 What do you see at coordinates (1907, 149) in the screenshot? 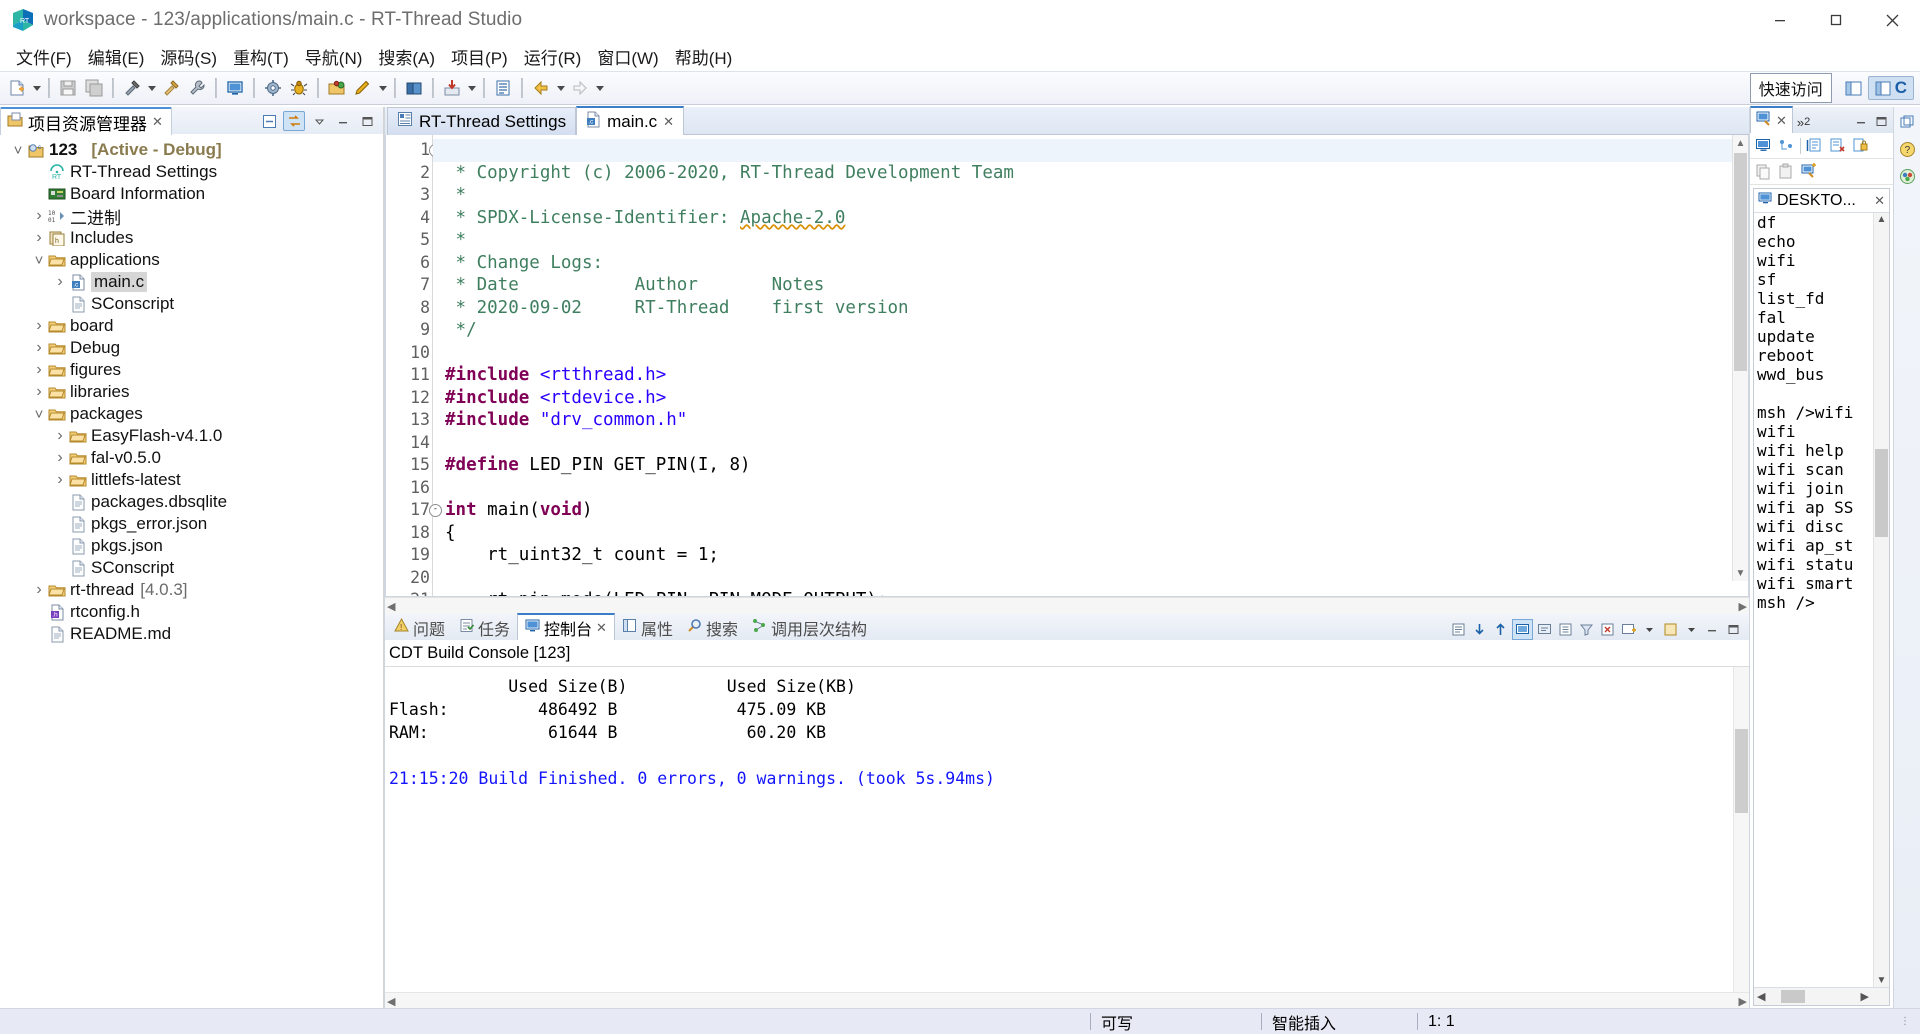
I see `help-icon: ?` at bounding box center [1907, 149].